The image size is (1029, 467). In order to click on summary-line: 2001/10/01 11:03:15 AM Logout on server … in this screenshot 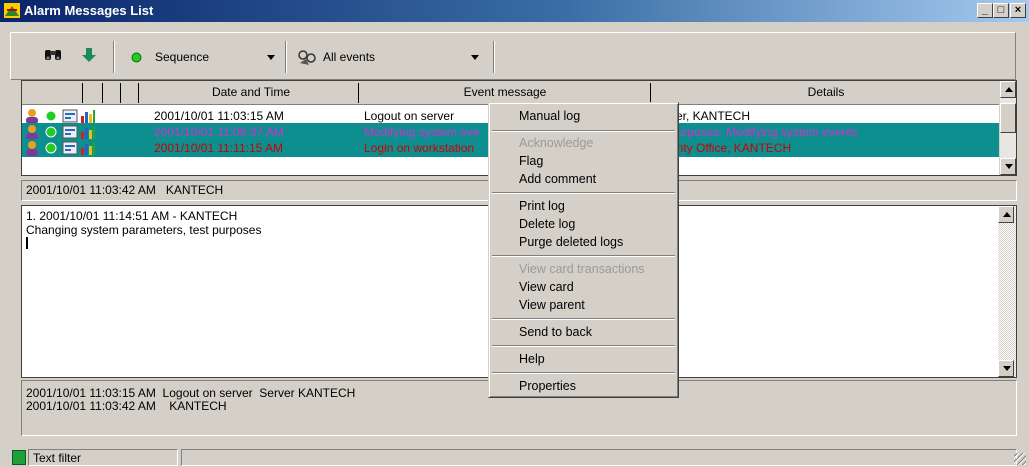, I will do `click(191, 393)`.